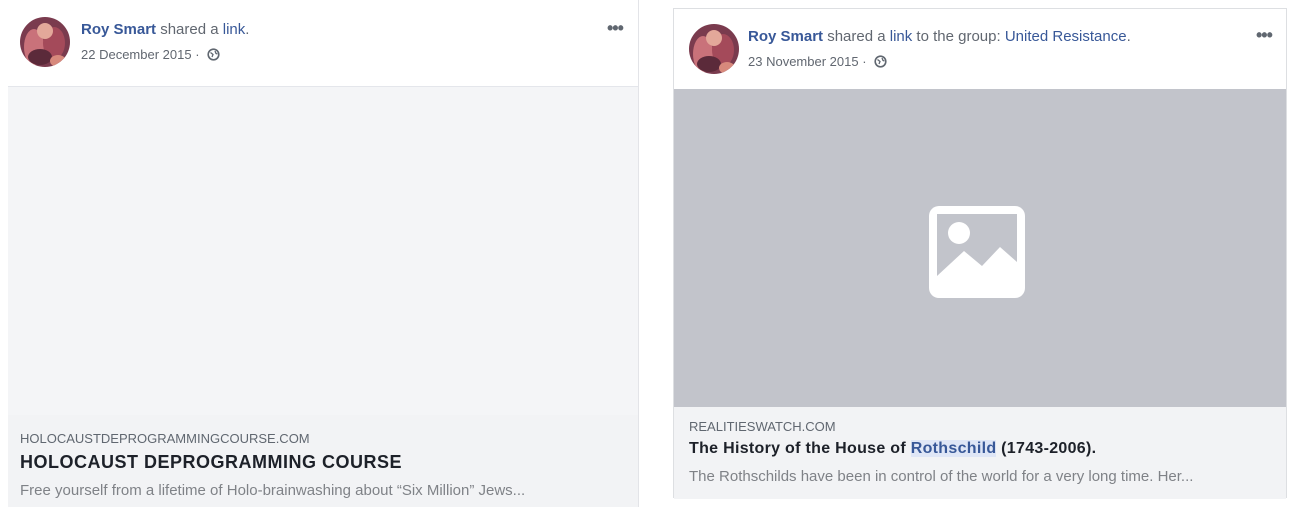  I want to click on link-title-part: The History of the House of, so click(800, 448).